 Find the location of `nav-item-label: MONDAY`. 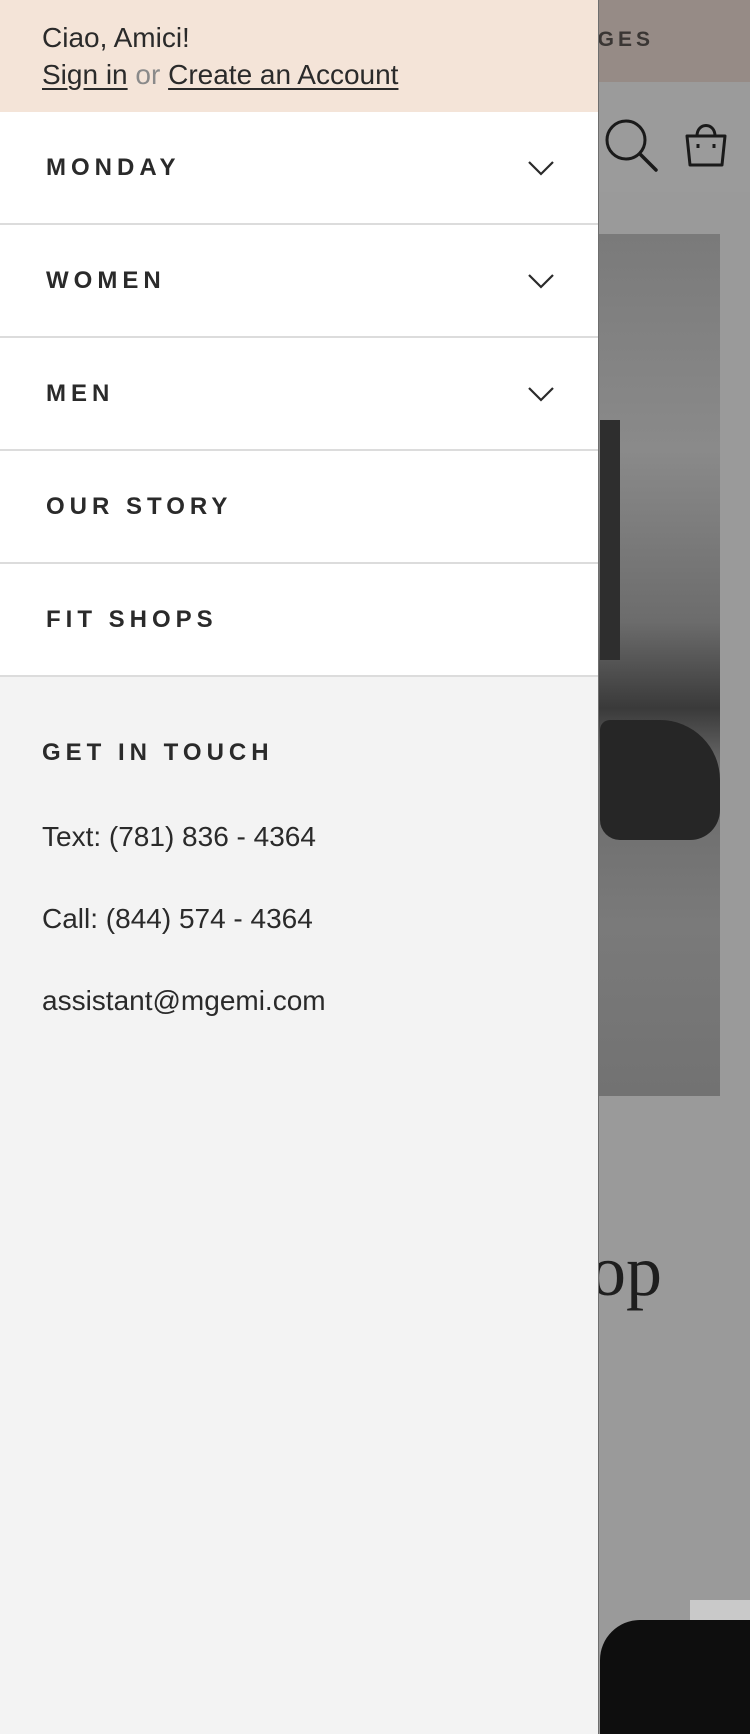

nav-item-label: MONDAY is located at coordinates (113, 167).